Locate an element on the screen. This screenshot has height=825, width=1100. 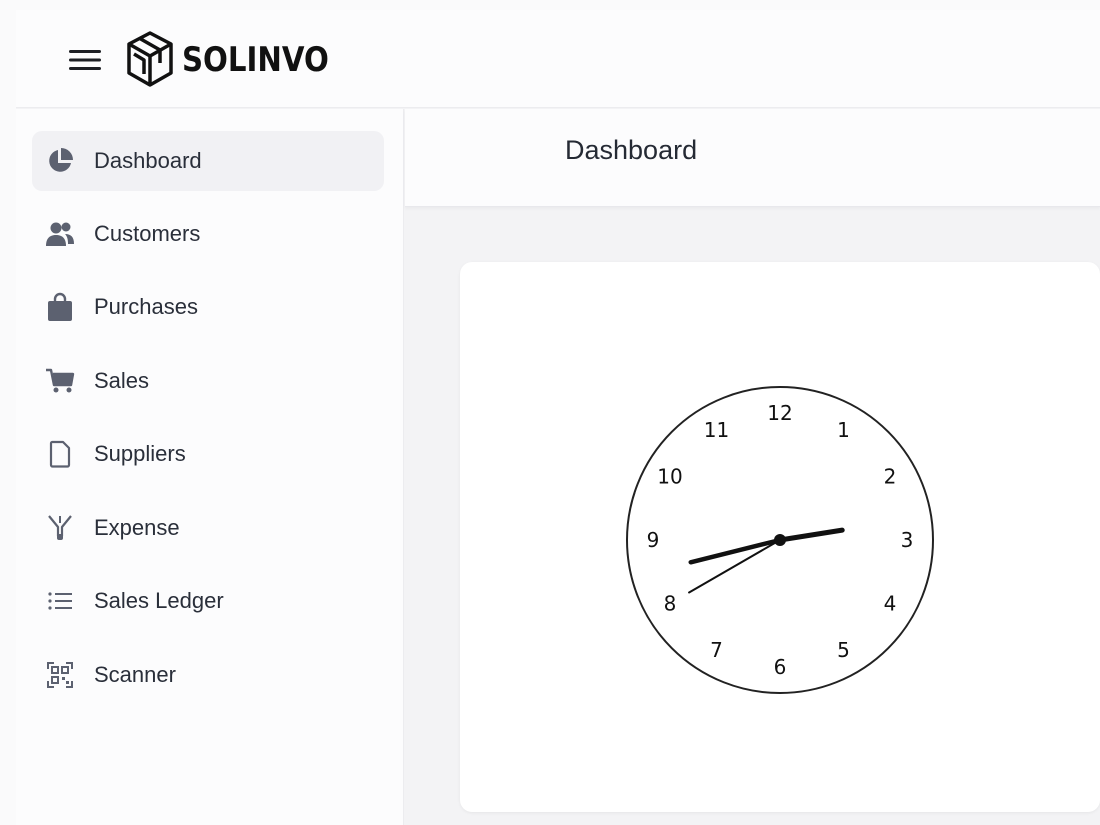
sidebar-item-sales: Sales is located at coordinates (208, 381).